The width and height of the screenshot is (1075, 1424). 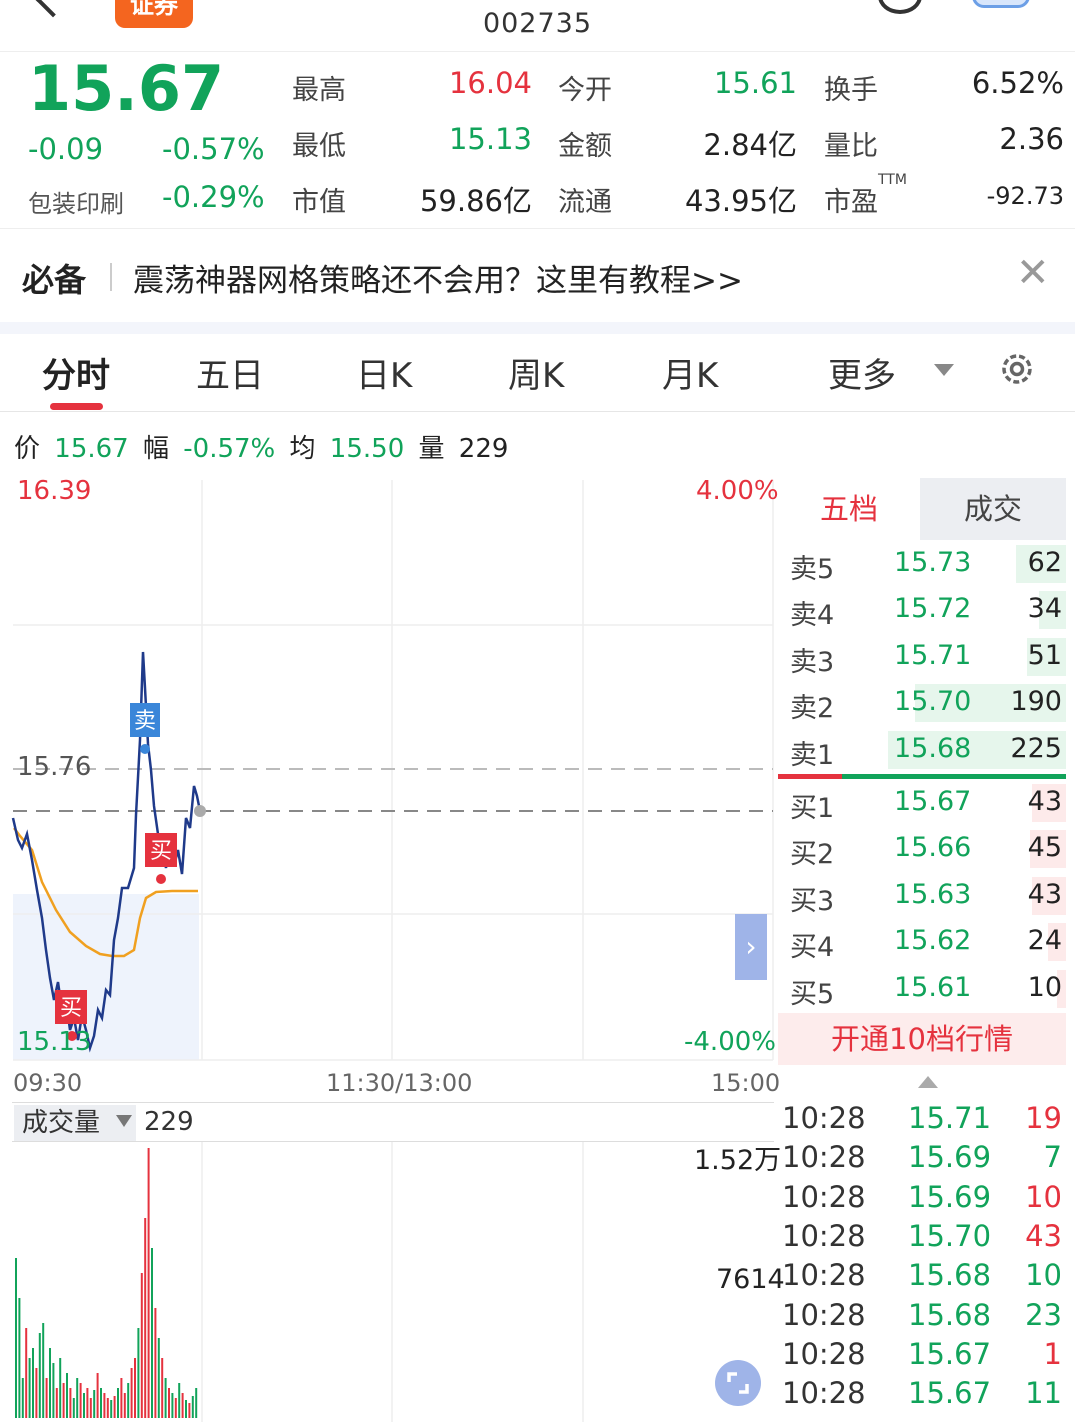 I want to click on volume-bars, so click(x=106, y=1283).